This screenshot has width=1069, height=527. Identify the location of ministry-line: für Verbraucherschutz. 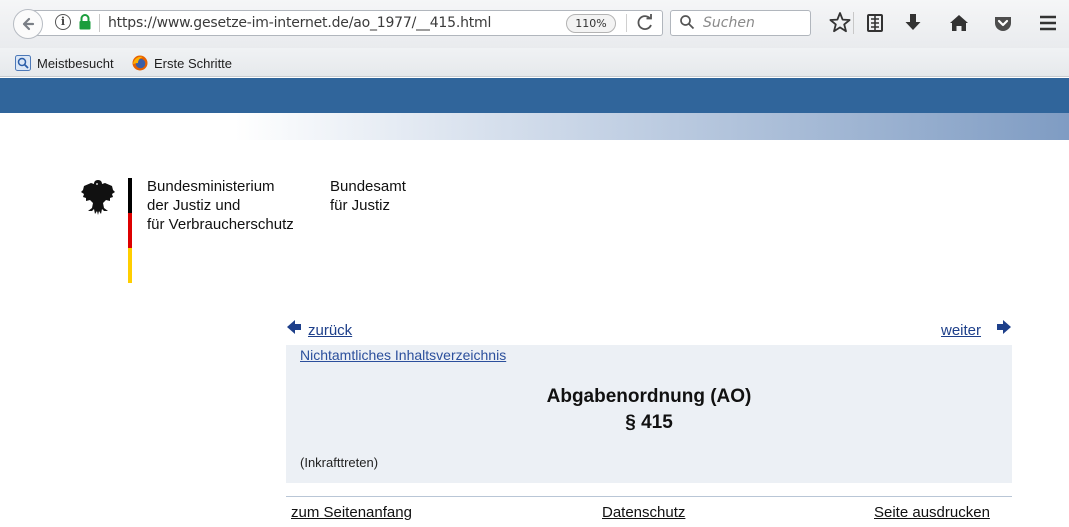
(220, 224).